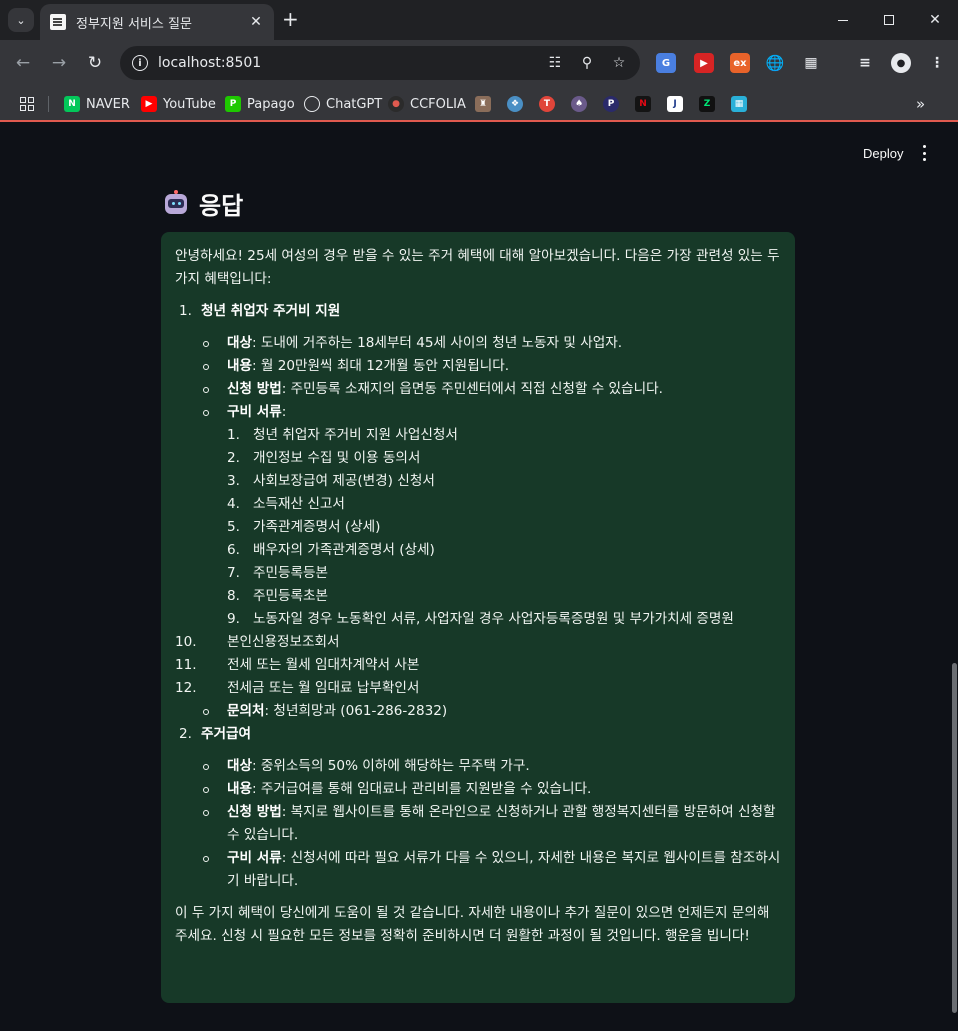 The width and height of the screenshot is (958, 1031). Describe the element at coordinates (203, 203) in the screenshot. I see `page-title: 응답` at that location.